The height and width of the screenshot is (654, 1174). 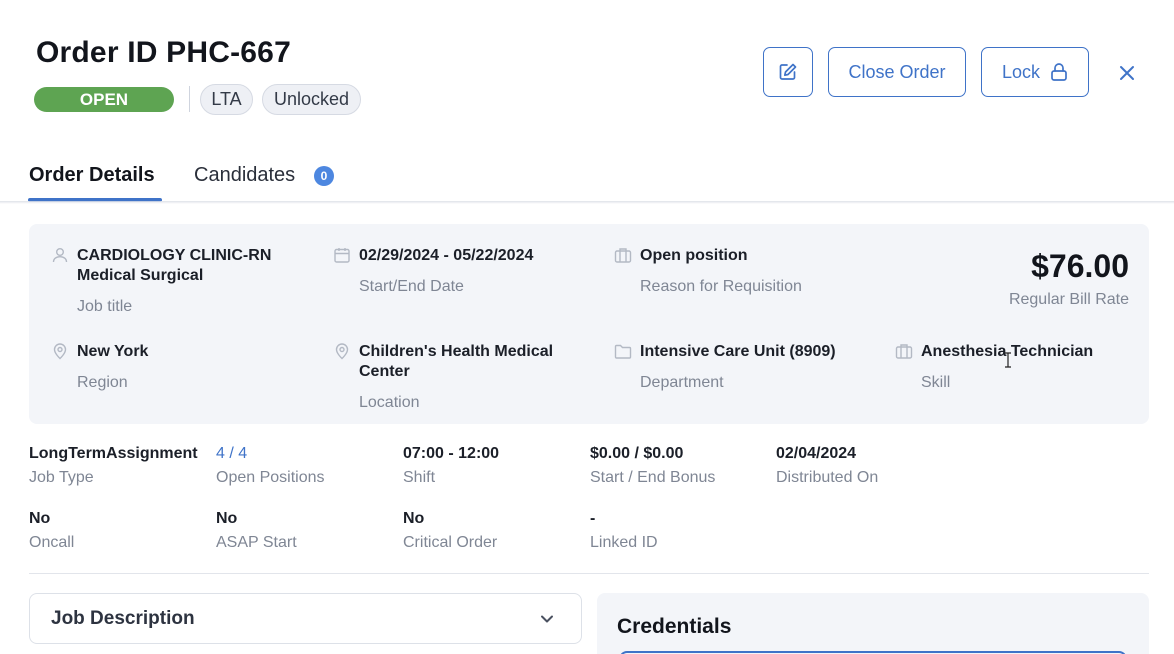 What do you see at coordinates (816, 453) in the screenshot?
I see `detail-value: 02/04/2024` at bounding box center [816, 453].